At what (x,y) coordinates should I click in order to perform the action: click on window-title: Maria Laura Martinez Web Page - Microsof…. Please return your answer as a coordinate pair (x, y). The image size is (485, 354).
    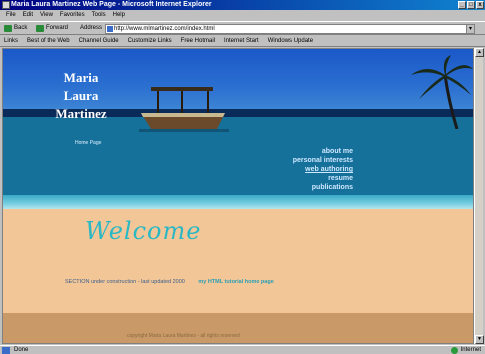
    Looking at the image, I should click on (111, 4).